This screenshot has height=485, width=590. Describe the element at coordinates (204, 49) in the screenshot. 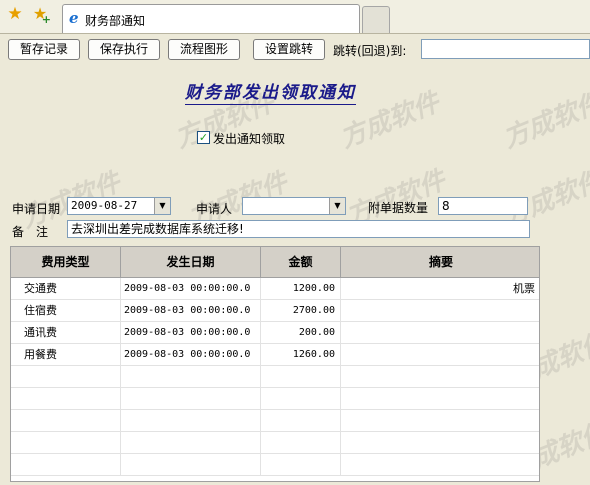

I see `flowchart-button: 流程图形` at that location.